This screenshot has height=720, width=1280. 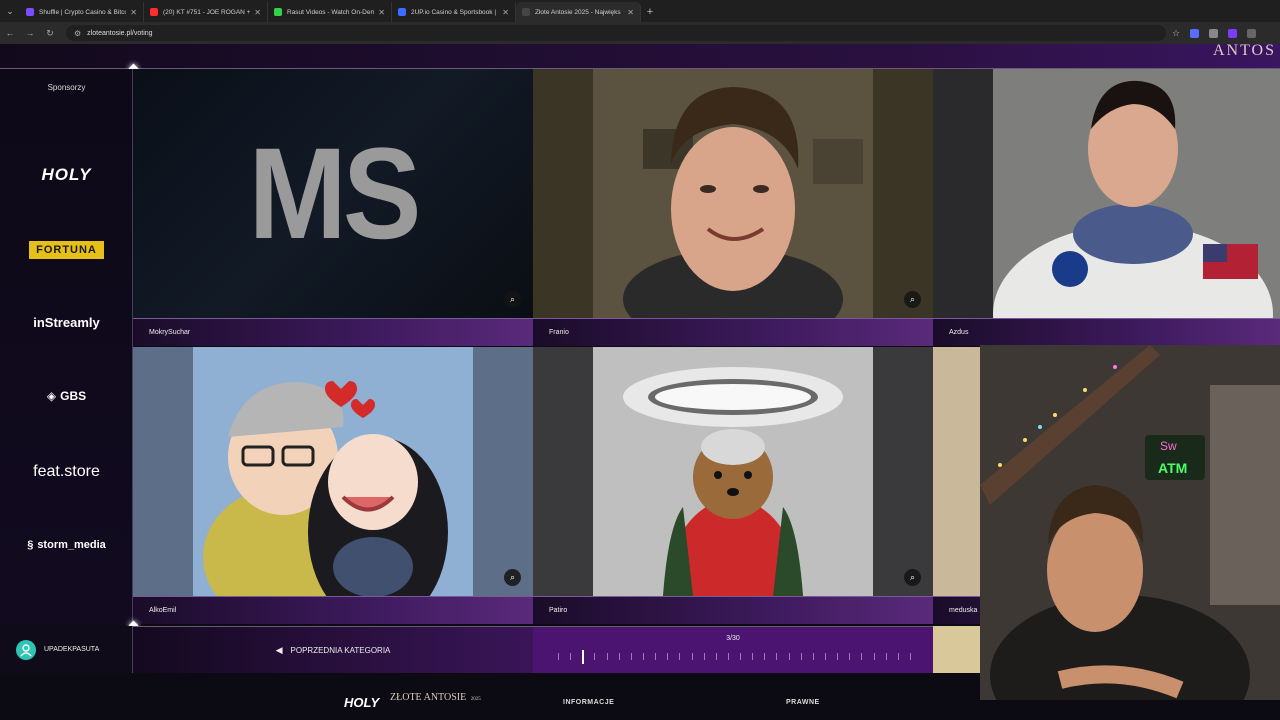 I want to click on progress-ticks, so click(x=734, y=657).